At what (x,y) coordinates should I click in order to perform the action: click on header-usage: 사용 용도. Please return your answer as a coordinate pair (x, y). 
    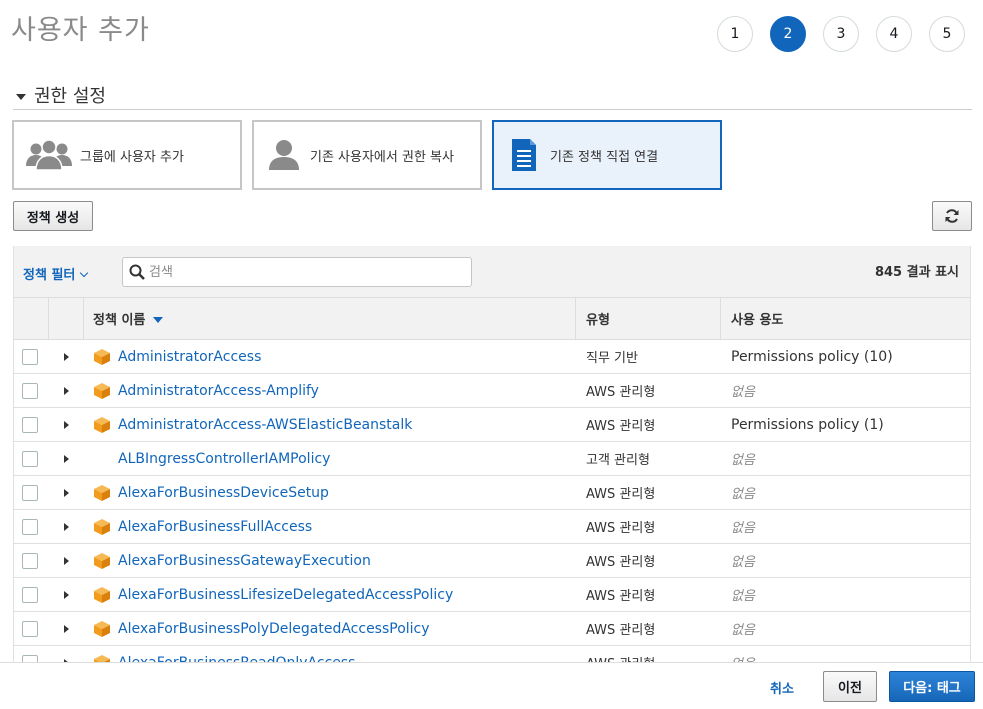
    Looking at the image, I should click on (845, 318).